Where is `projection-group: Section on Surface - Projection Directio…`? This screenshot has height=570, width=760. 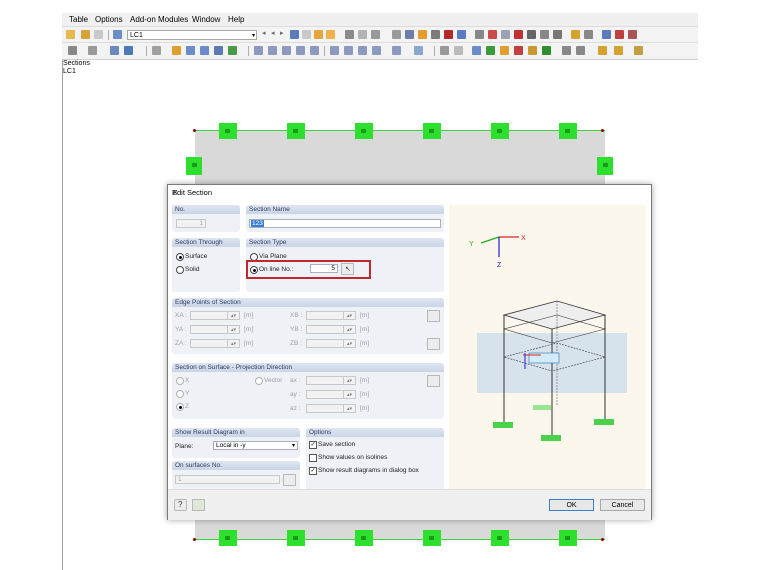 projection-group: Section on Surface - Projection Directio… is located at coordinates (308, 391).